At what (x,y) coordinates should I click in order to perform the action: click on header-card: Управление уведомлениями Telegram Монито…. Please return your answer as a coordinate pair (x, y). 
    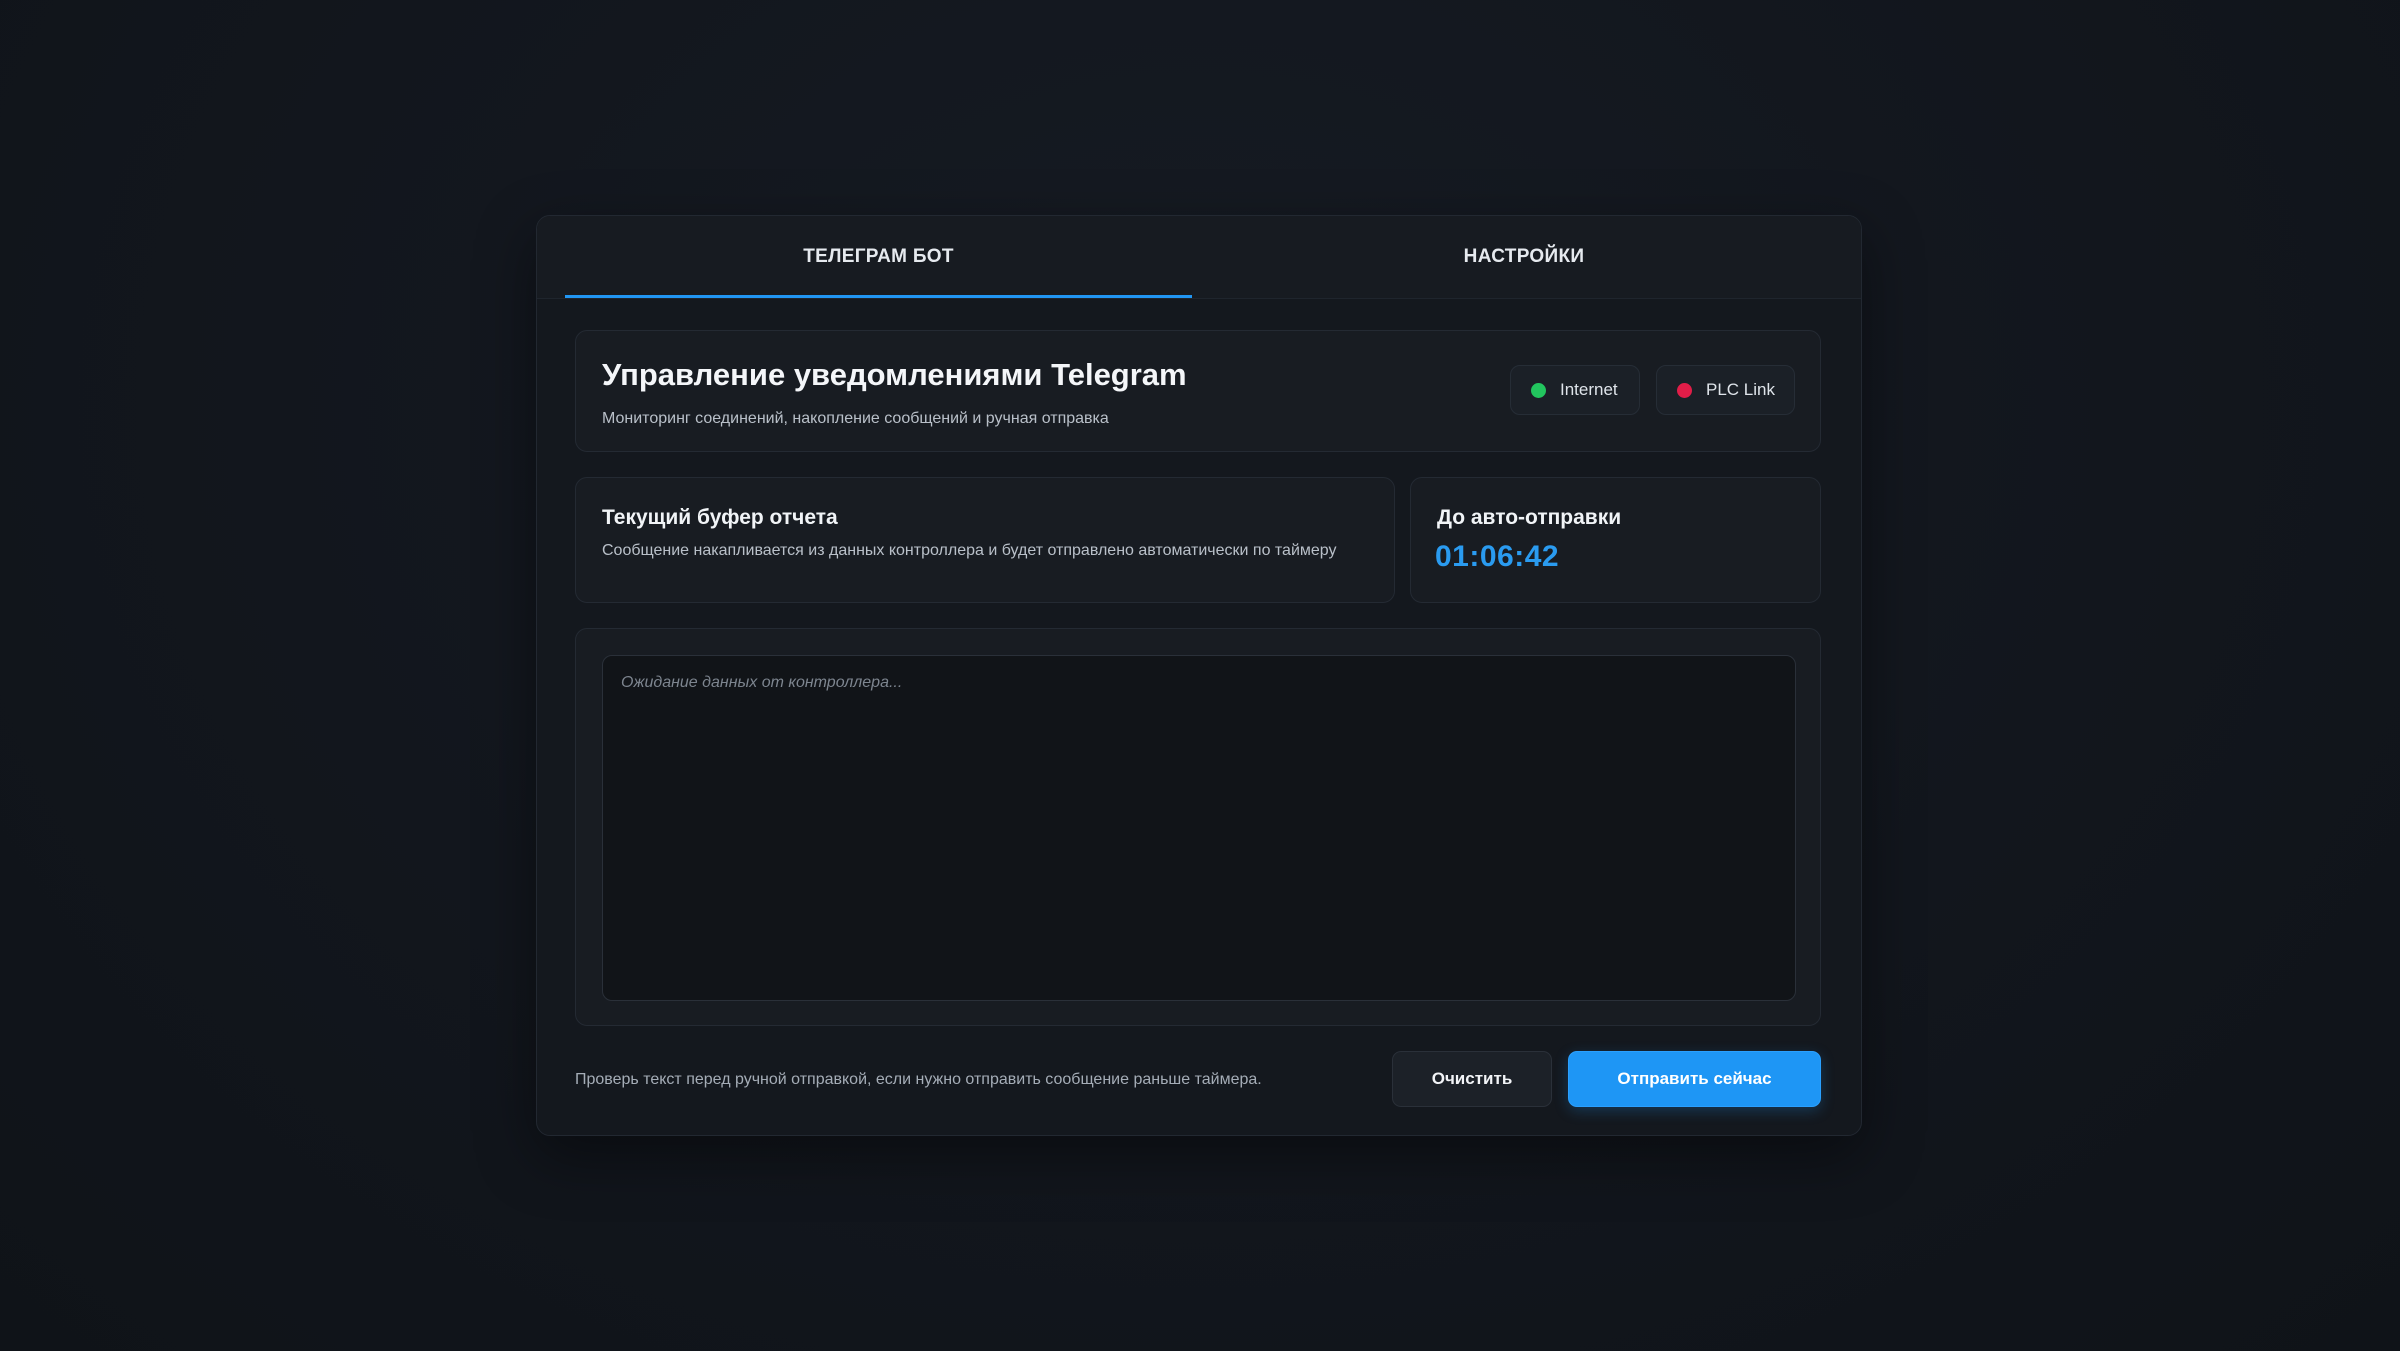
    Looking at the image, I should click on (1198, 391).